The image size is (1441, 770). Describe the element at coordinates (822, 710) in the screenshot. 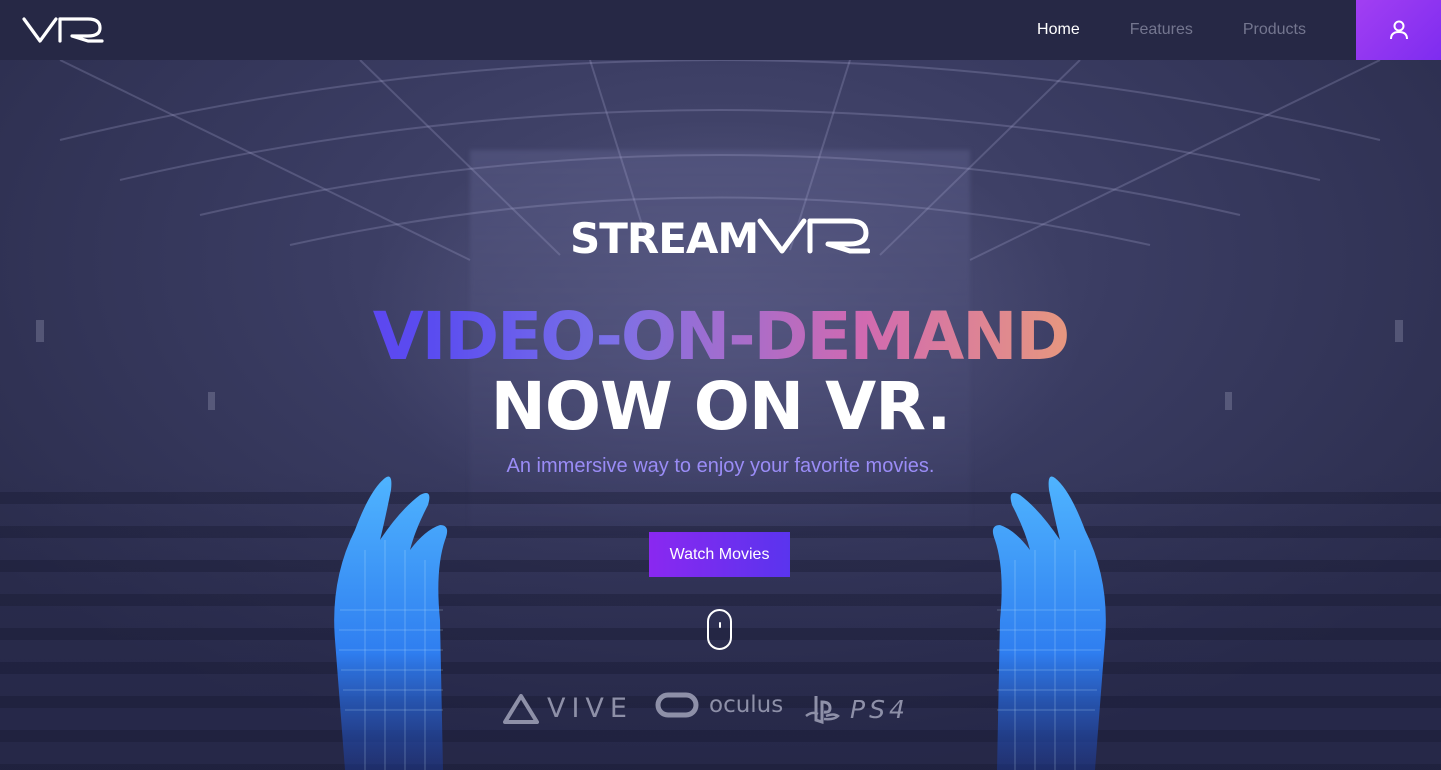

I see `playstation-logo-icon` at that location.